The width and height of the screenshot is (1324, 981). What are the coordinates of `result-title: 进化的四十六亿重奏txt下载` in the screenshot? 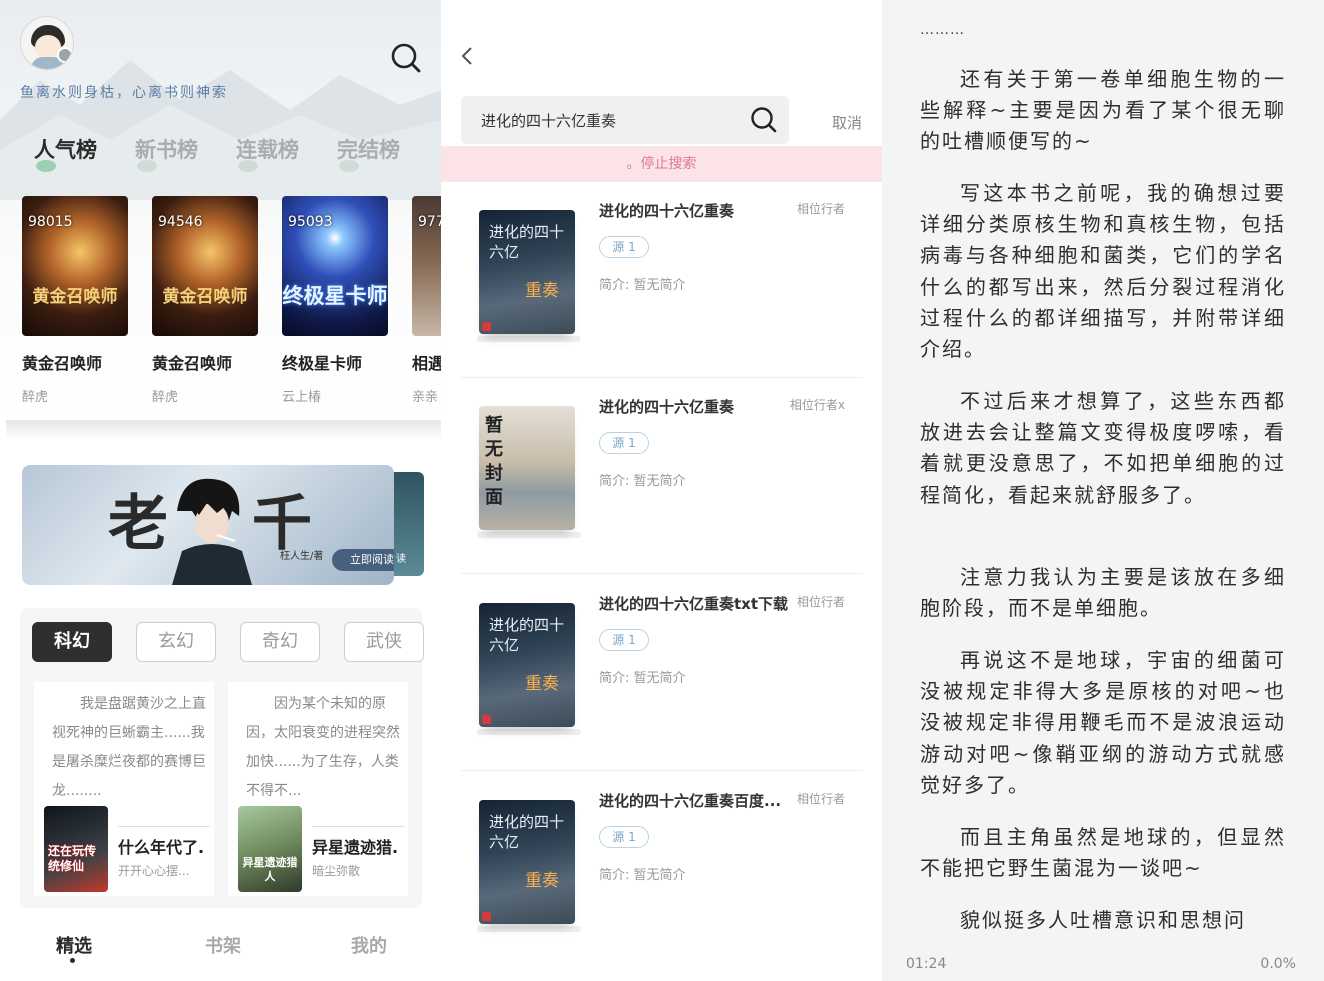 It's located at (694, 604).